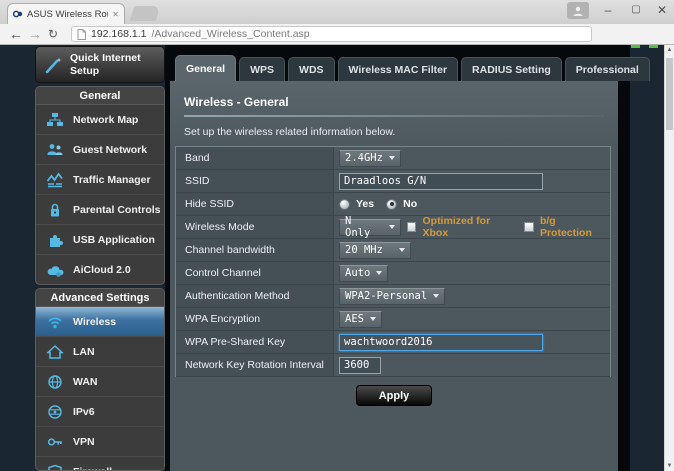  What do you see at coordinates (100, 322) in the screenshot?
I see `sidebar-item-wireless: Wireless` at bounding box center [100, 322].